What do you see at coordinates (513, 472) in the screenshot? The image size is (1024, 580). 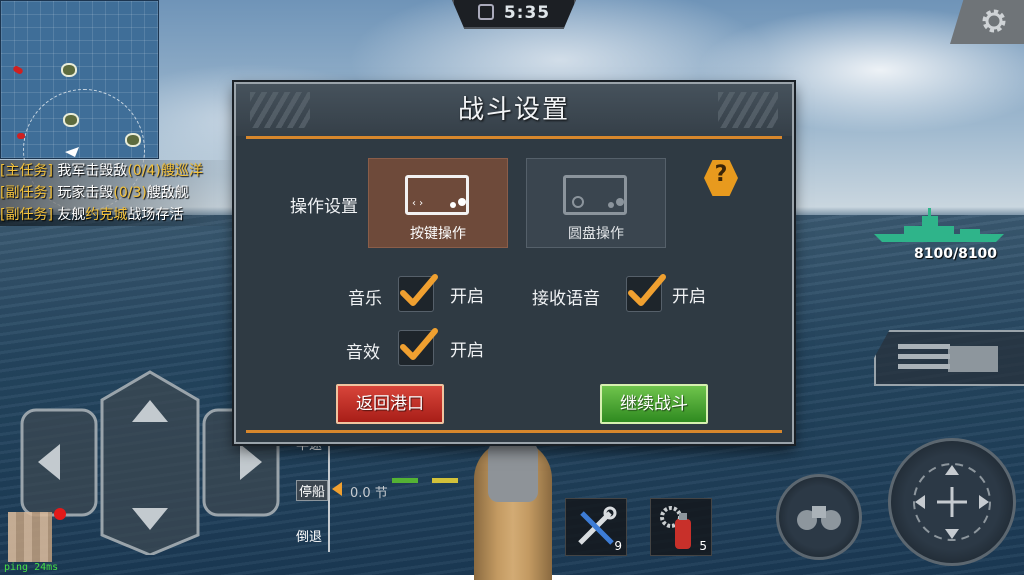 I see `player-ship-tower` at bounding box center [513, 472].